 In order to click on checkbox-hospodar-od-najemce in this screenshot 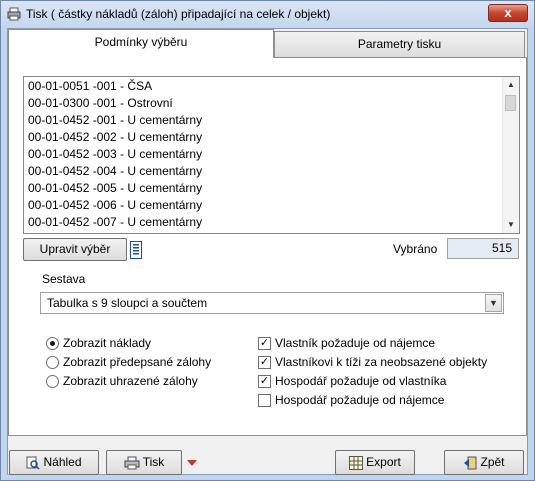, I will do `click(264, 400)`.